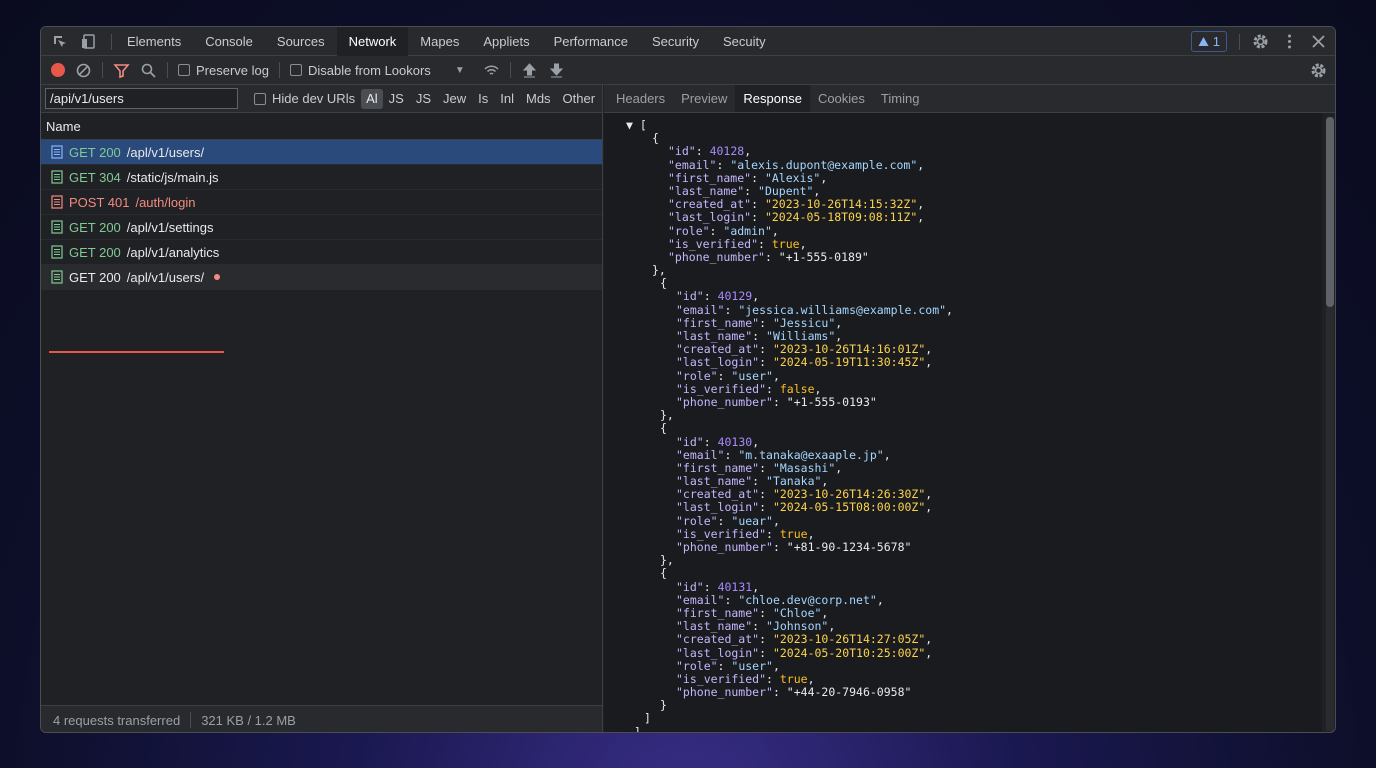  I want to click on filter-bar: Hide dev URls AlJSJSJewIsInlMdsOther, so click(321, 99).